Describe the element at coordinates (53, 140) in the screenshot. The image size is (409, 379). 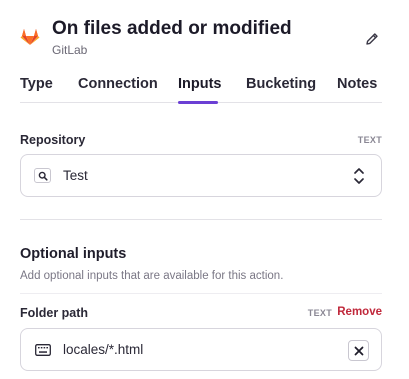
I see `repository-label: Repository` at that location.